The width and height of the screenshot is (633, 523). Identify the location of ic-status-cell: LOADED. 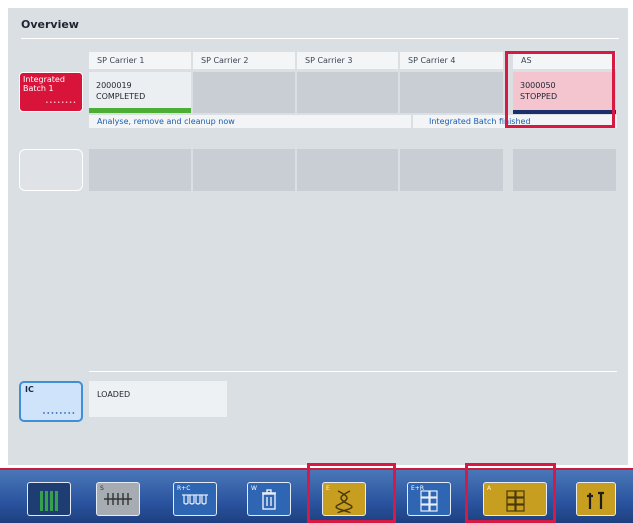
(158, 399).